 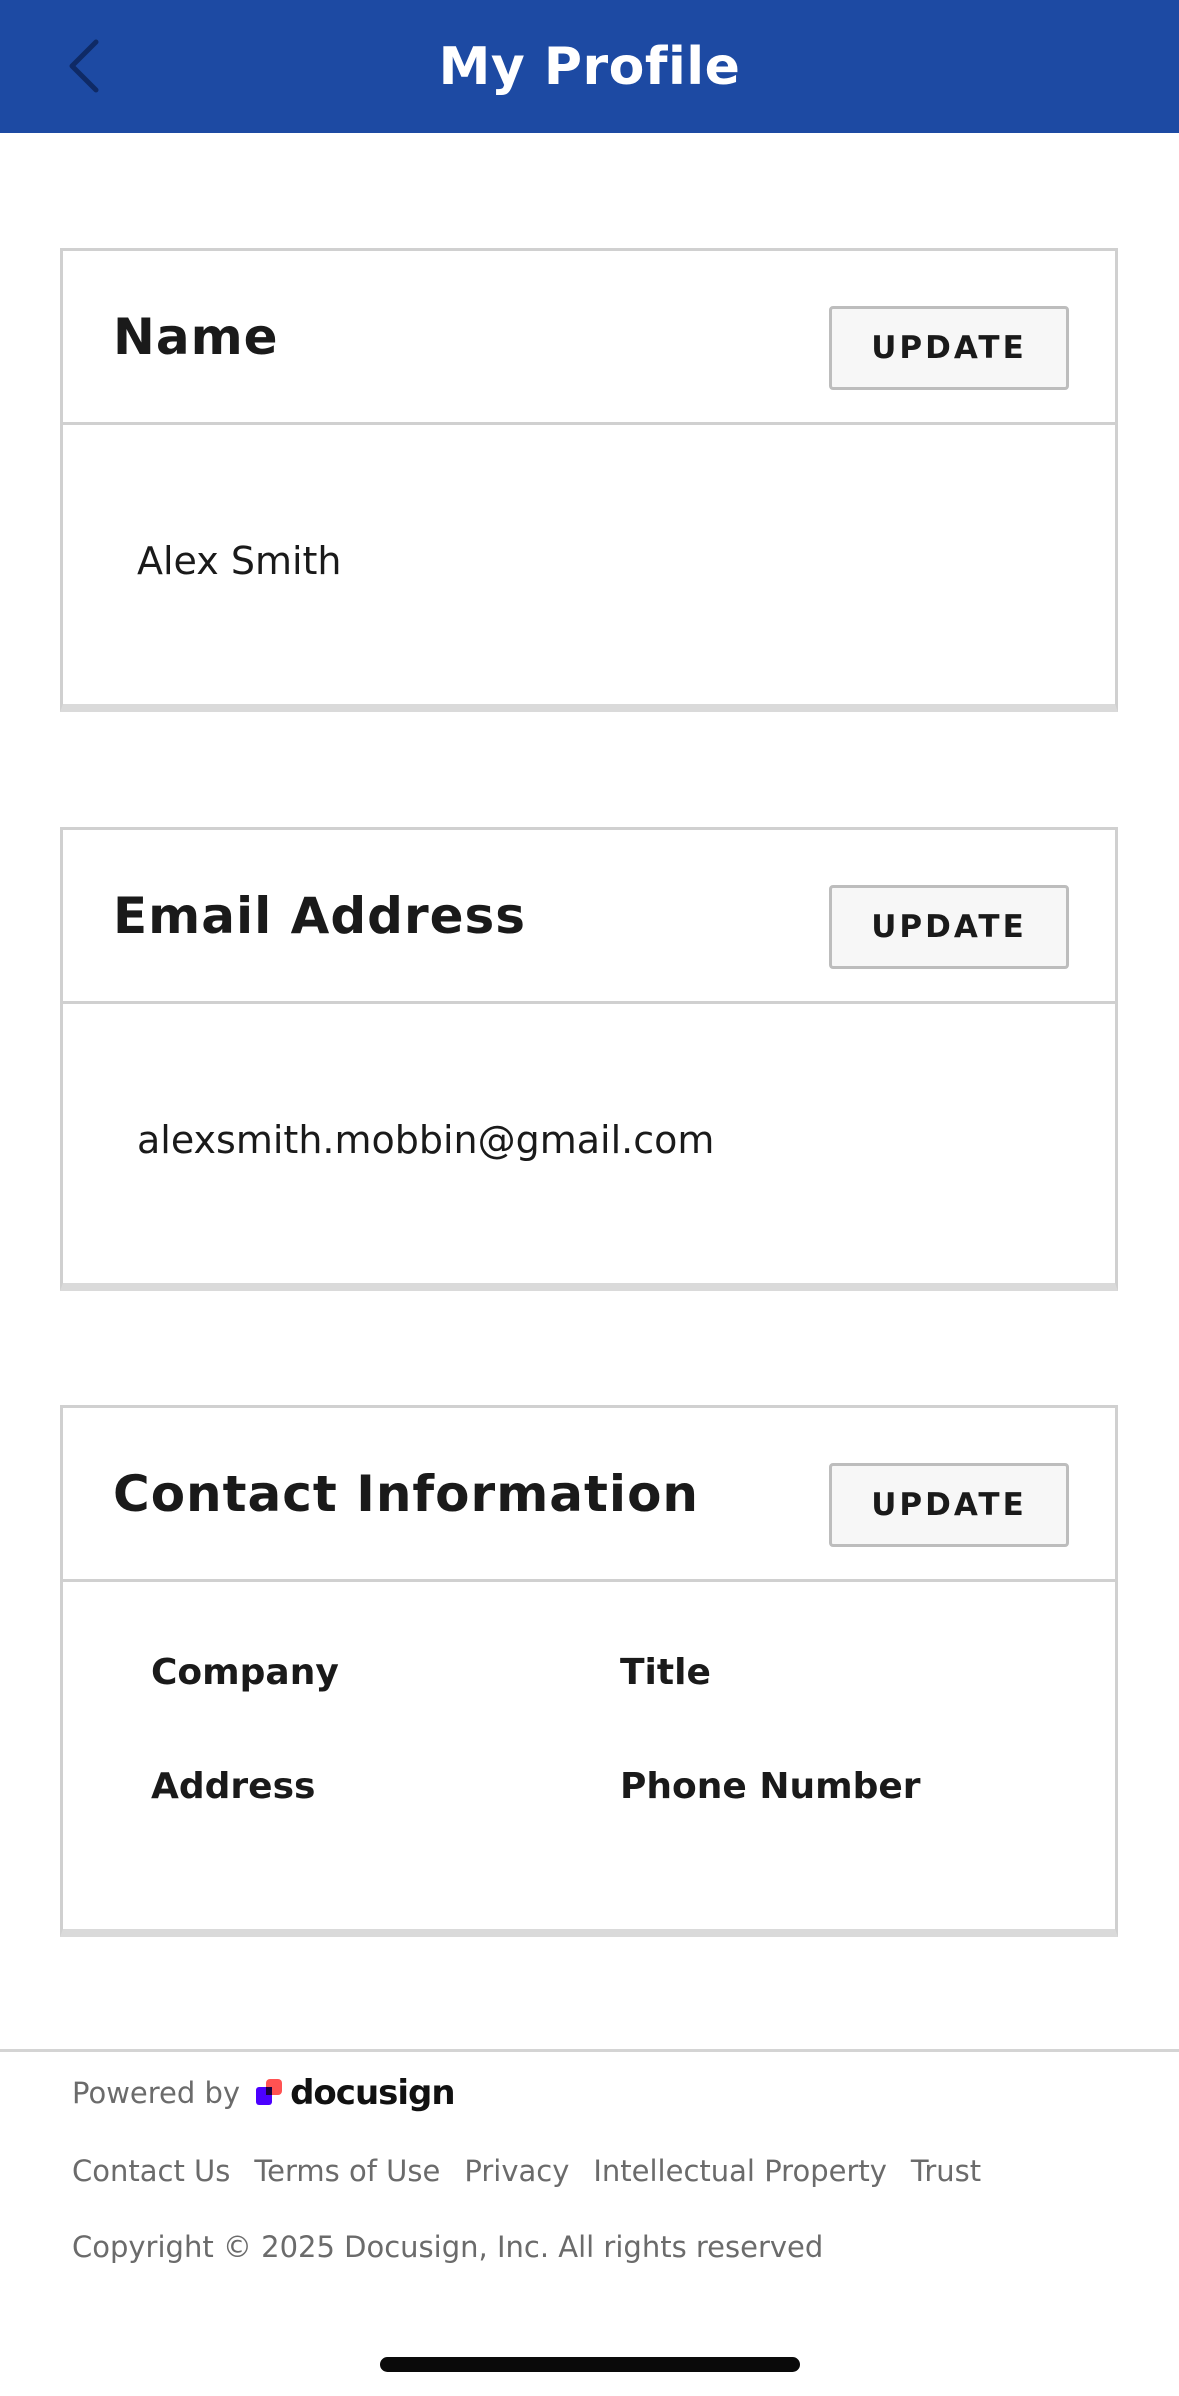 What do you see at coordinates (770, 1786) in the screenshot?
I see `phone-number-label: Phone Number` at bounding box center [770, 1786].